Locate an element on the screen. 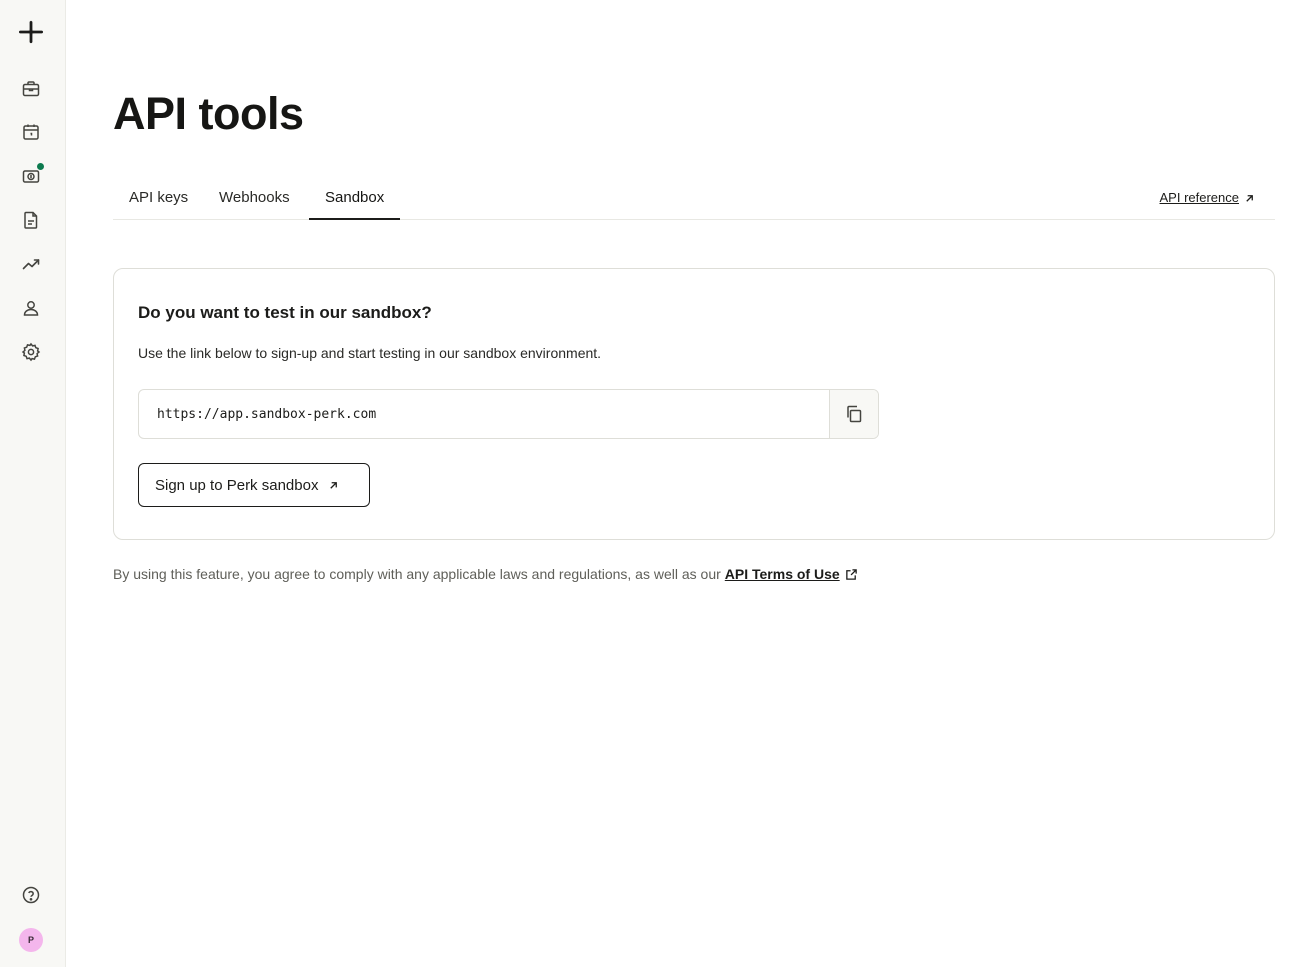  document-icon is located at coordinates (31, 220).